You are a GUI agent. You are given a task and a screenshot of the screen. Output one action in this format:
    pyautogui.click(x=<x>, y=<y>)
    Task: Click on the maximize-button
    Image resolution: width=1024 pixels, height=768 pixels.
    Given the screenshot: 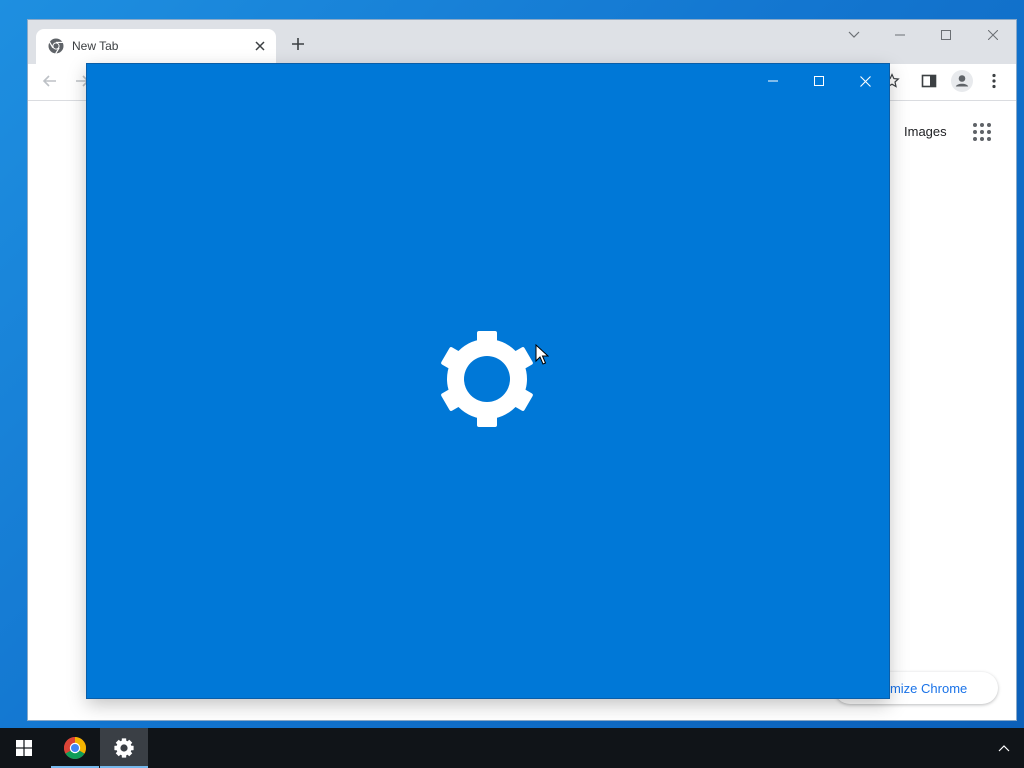 What is the action you would take?
    pyautogui.click(x=946, y=35)
    